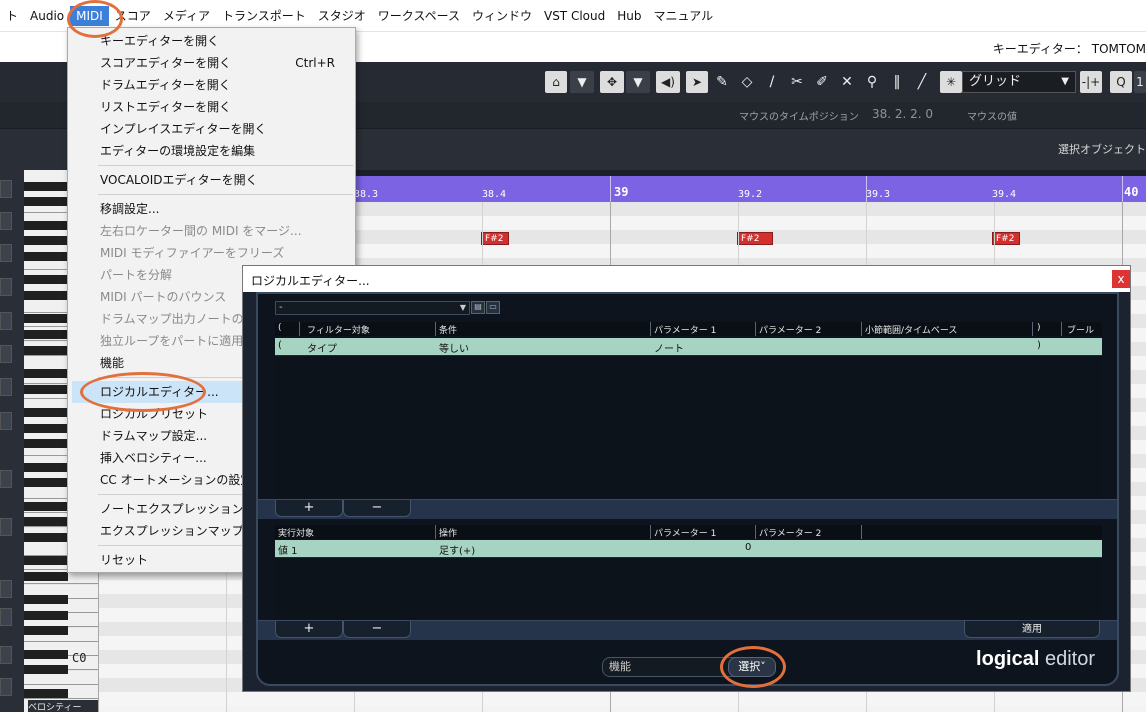 This screenshot has width=1146, height=712. I want to click on menu-item-window: ウィンドウ, so click(502, 16).